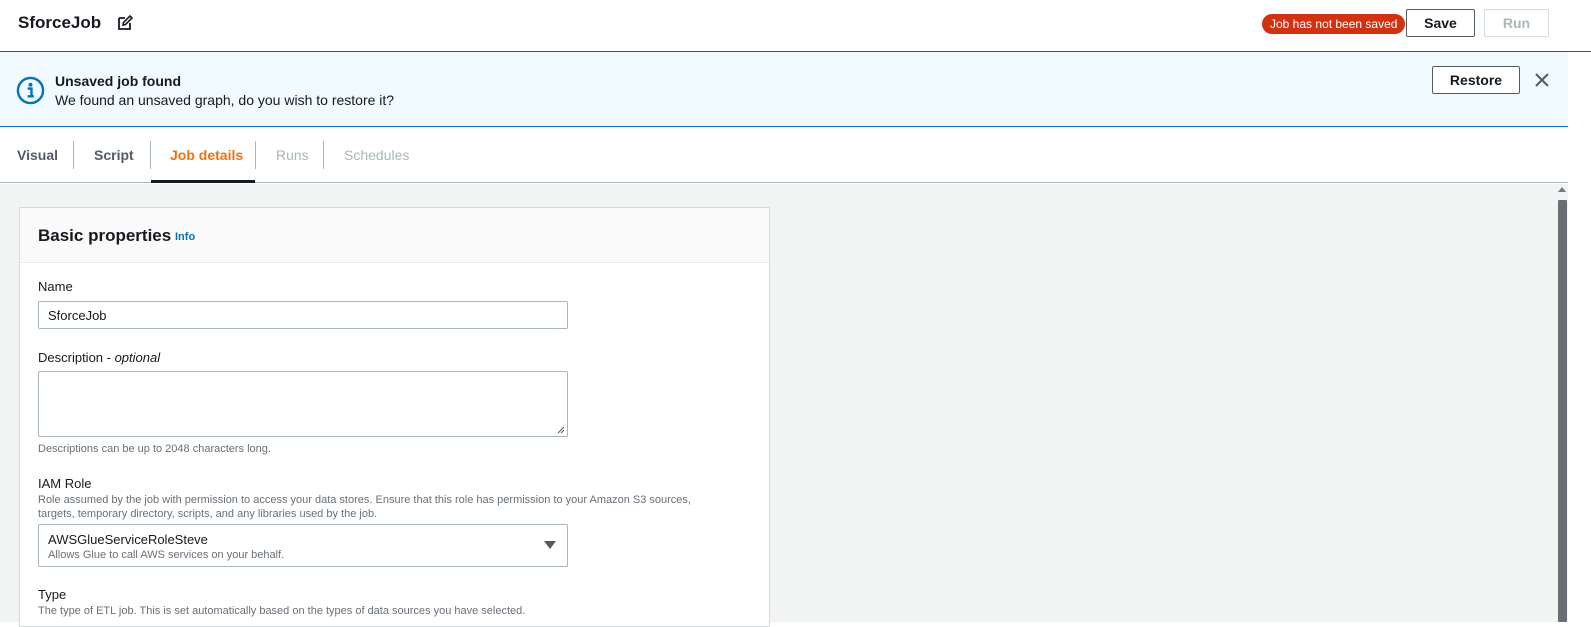 This screenshot has height=627, width=1591. I want to click on panel-header: Basic properties Info, so click(394, 235).